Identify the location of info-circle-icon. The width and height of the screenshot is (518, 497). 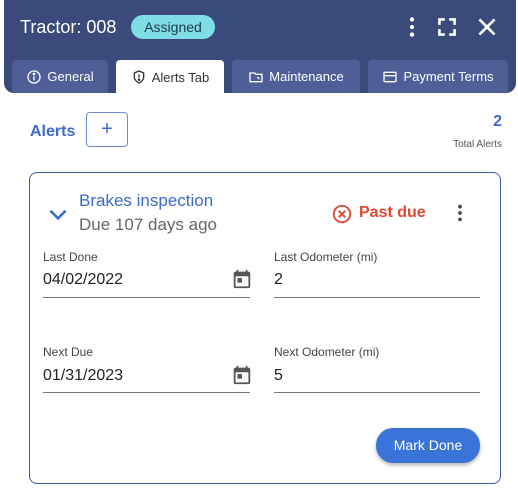
(34, 76).